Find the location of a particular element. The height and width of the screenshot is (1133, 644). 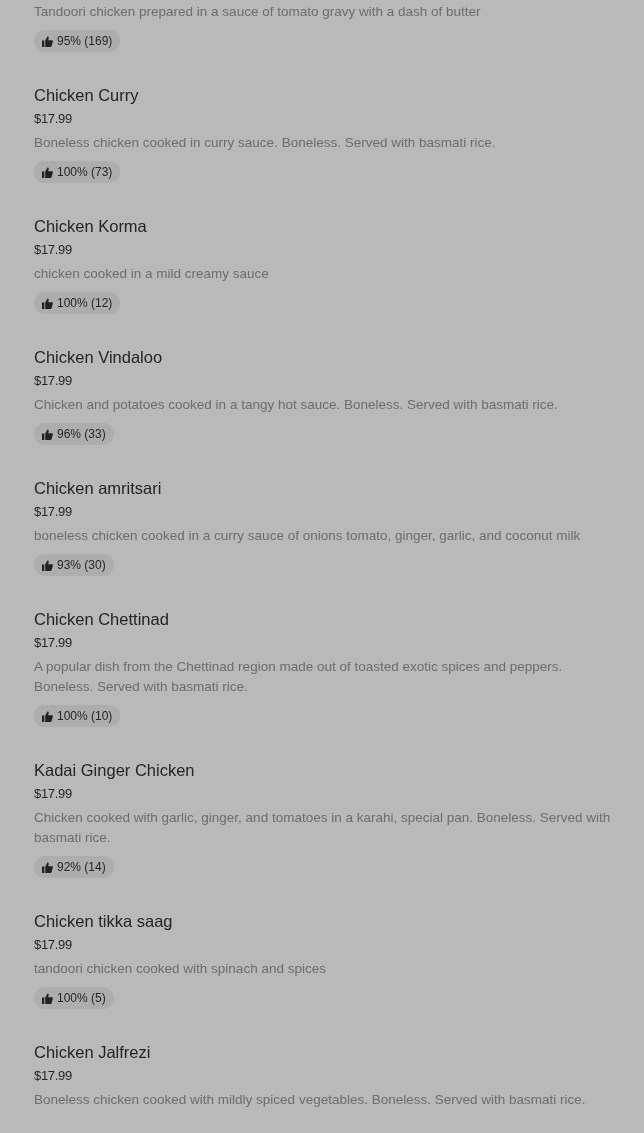

dish-name: Chicken Vindaloo is located at coordinates (324, 357).